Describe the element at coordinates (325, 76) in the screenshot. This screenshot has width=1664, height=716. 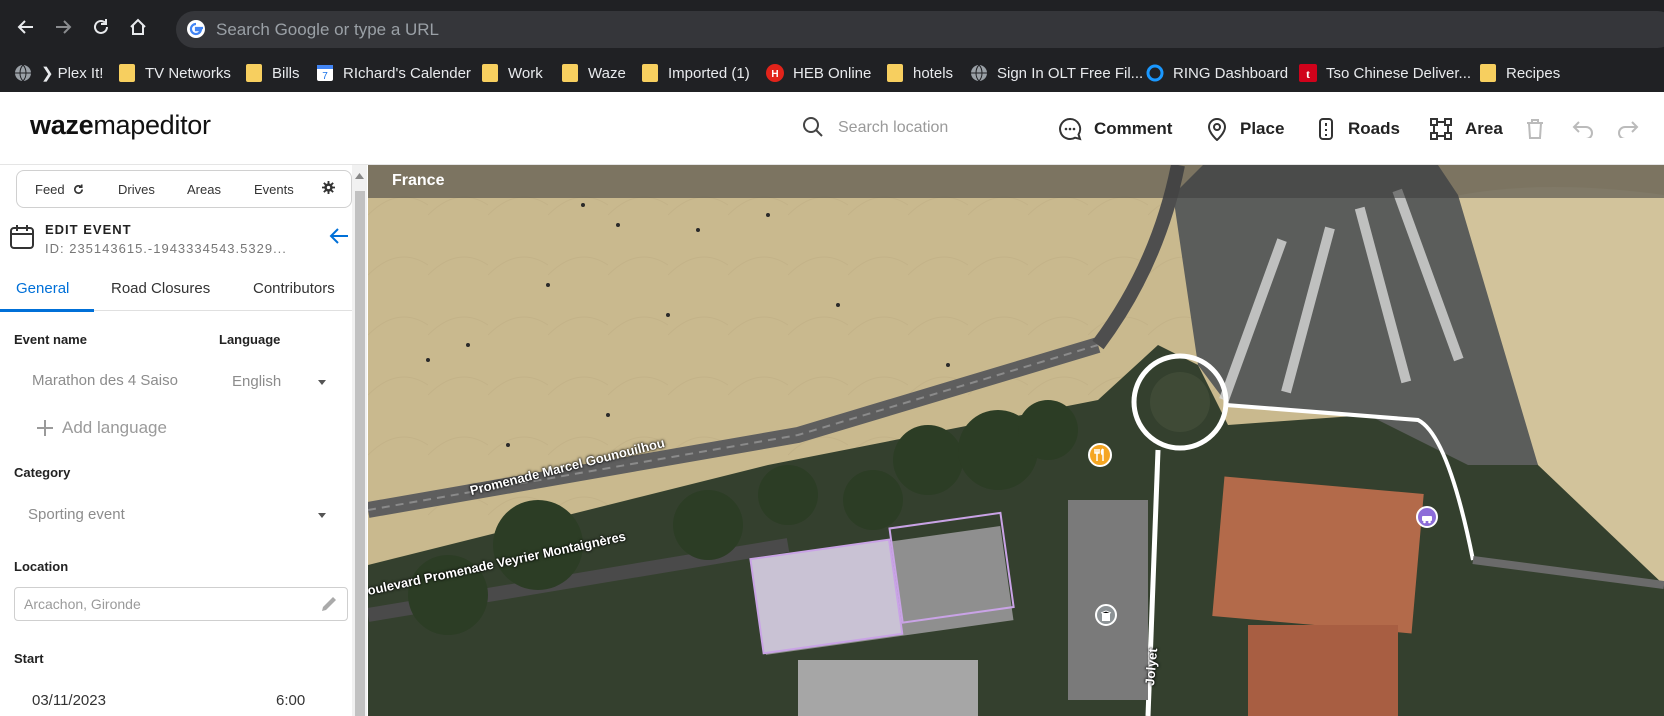
I see `svg-text: 7` at that location.